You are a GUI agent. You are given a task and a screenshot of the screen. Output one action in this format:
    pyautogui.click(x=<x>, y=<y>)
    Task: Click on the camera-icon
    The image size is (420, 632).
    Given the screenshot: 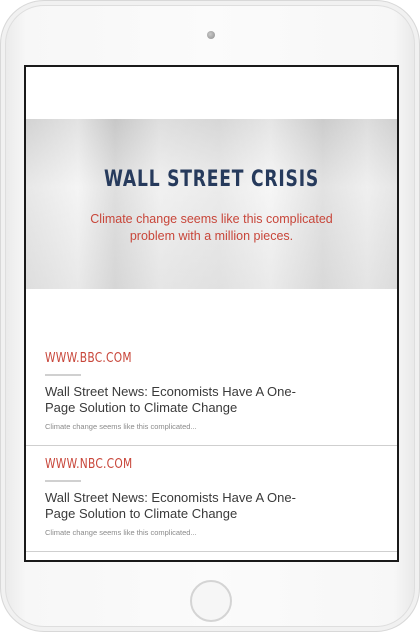 What is the action you would take?
    pyautogui.click(x=211, y=35)
    